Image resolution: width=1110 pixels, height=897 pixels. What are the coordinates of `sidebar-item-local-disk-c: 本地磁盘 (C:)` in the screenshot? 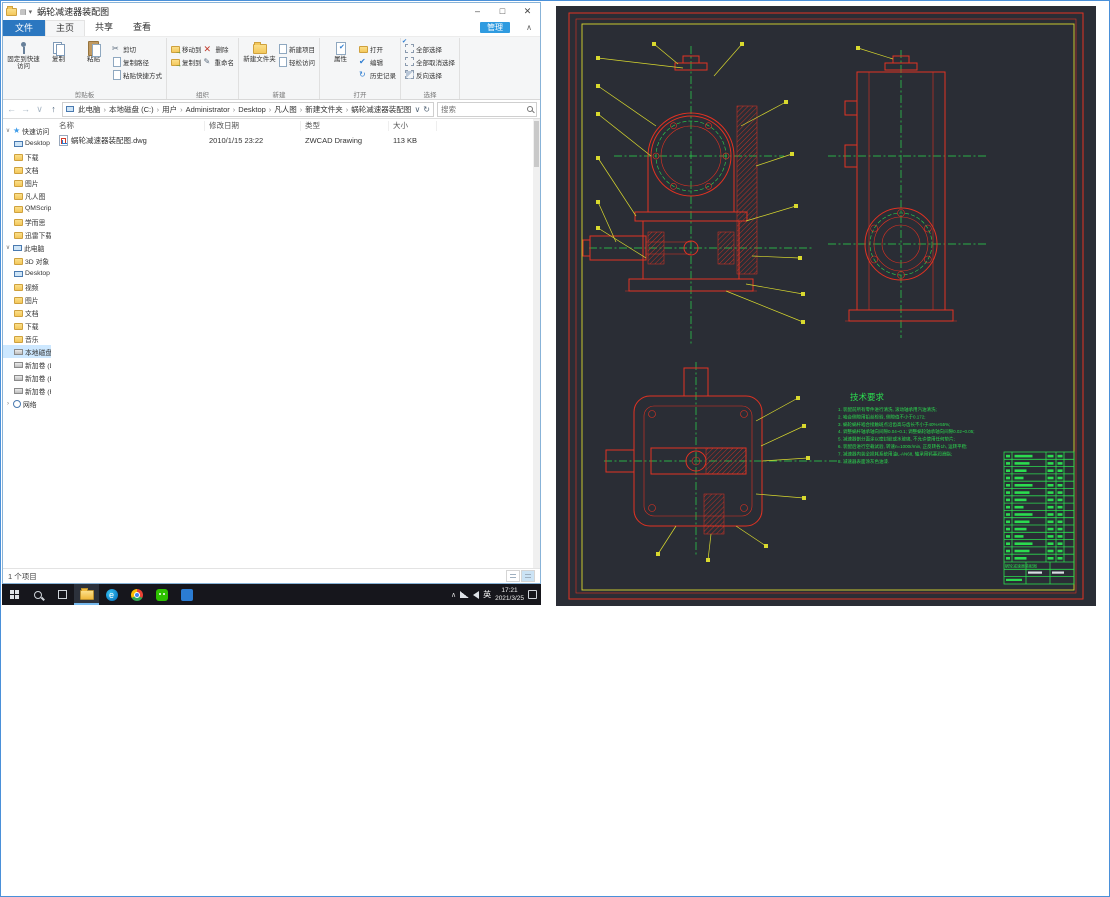 It's located at (27, 351).